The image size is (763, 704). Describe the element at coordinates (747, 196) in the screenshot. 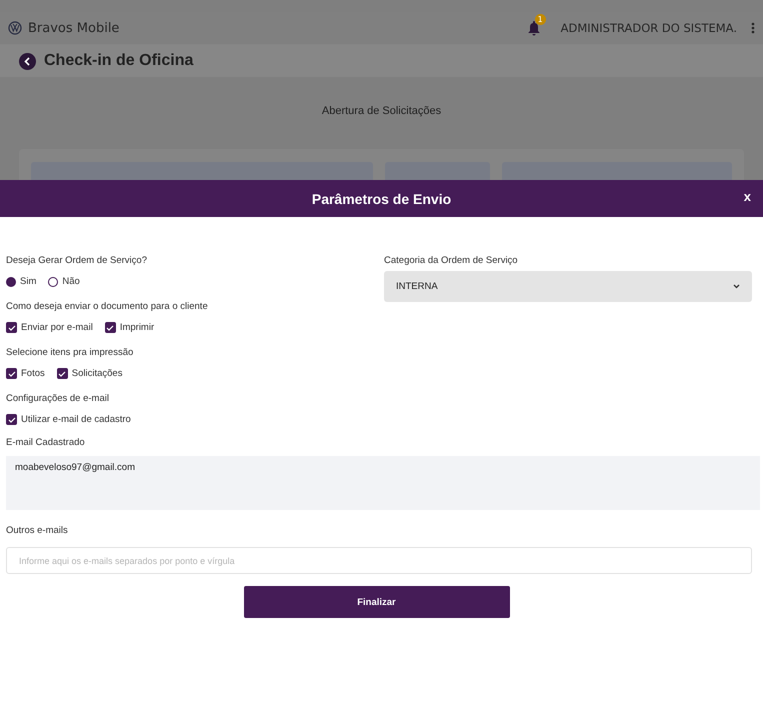

I see `close-button: x` at that location.